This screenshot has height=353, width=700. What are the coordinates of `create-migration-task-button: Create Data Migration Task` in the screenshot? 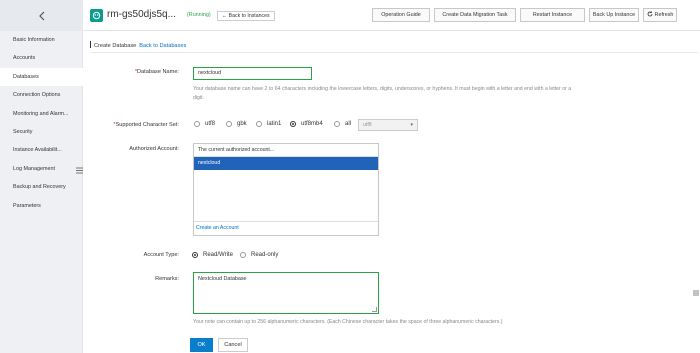 It's located at (475, 15).